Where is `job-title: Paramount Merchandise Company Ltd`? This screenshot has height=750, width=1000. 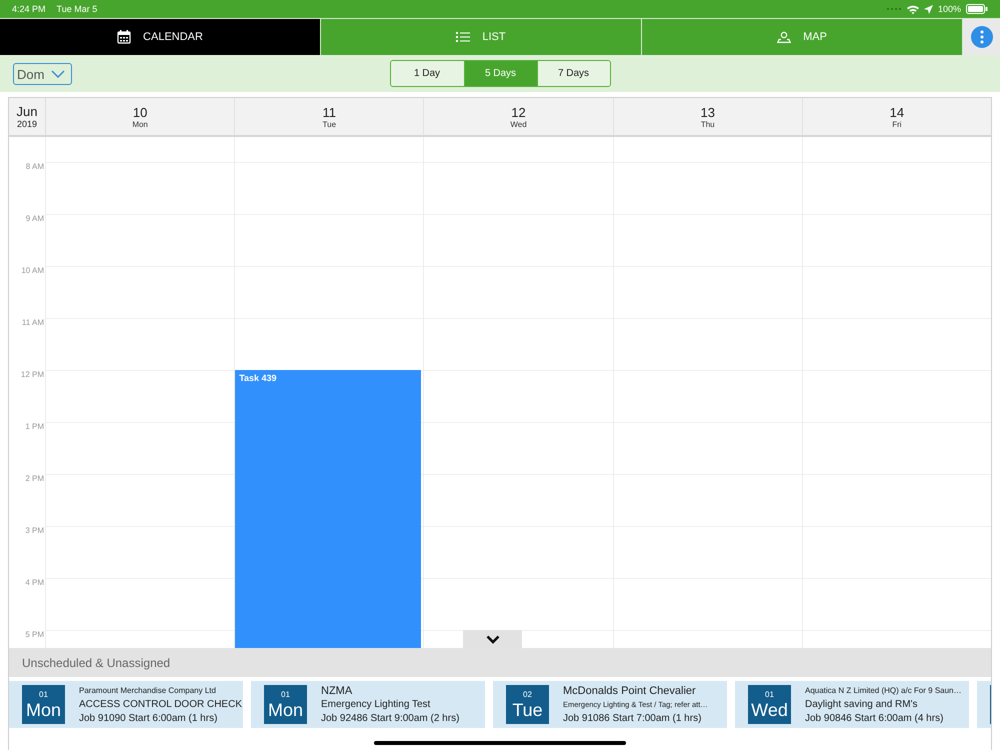 job-title: Paramount Merchandise Company Ltd is located at coordinates (148, 690).